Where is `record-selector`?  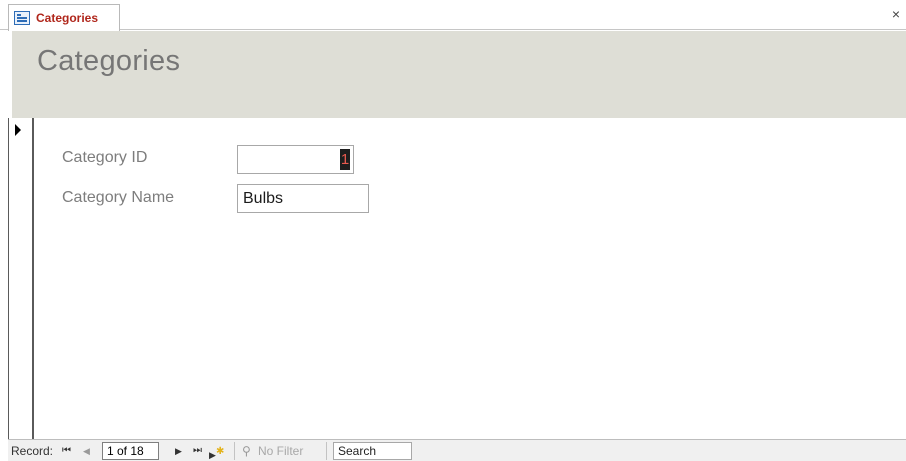
record-selector is located at coordinates (21, 278).